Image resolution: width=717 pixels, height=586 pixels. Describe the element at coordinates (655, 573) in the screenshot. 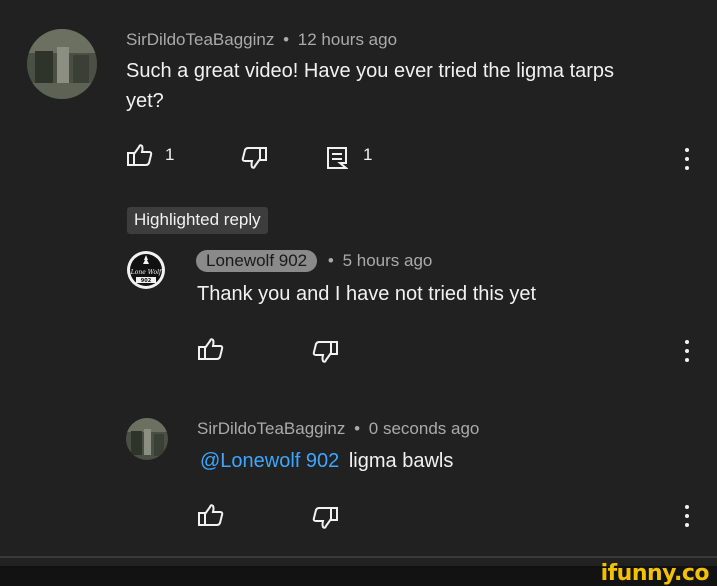

I see `watermark-logo: ifunny.co` at that location.